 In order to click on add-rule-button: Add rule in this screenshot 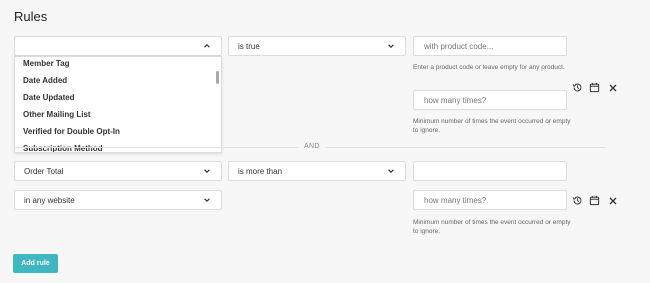, I will do `click(35, 263)`.